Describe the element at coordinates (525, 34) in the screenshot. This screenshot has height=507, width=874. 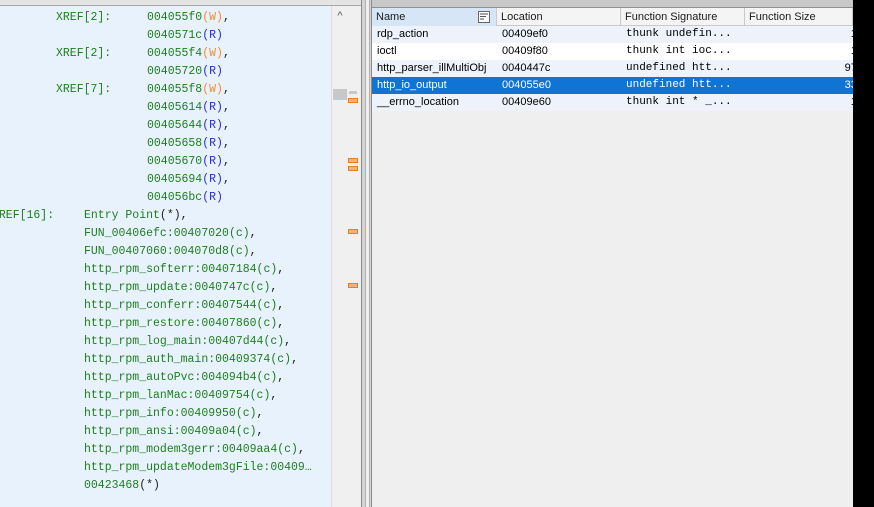
I see `cell-location: 00409ef0` at that location.